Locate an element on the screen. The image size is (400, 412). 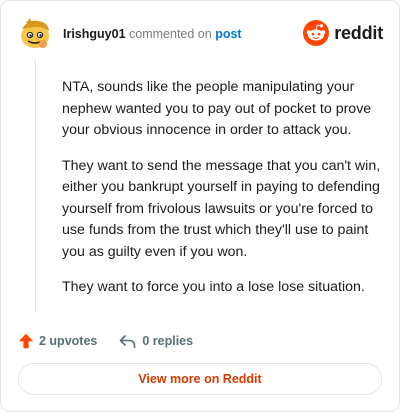
avatar is located at coordinates (35, 34).